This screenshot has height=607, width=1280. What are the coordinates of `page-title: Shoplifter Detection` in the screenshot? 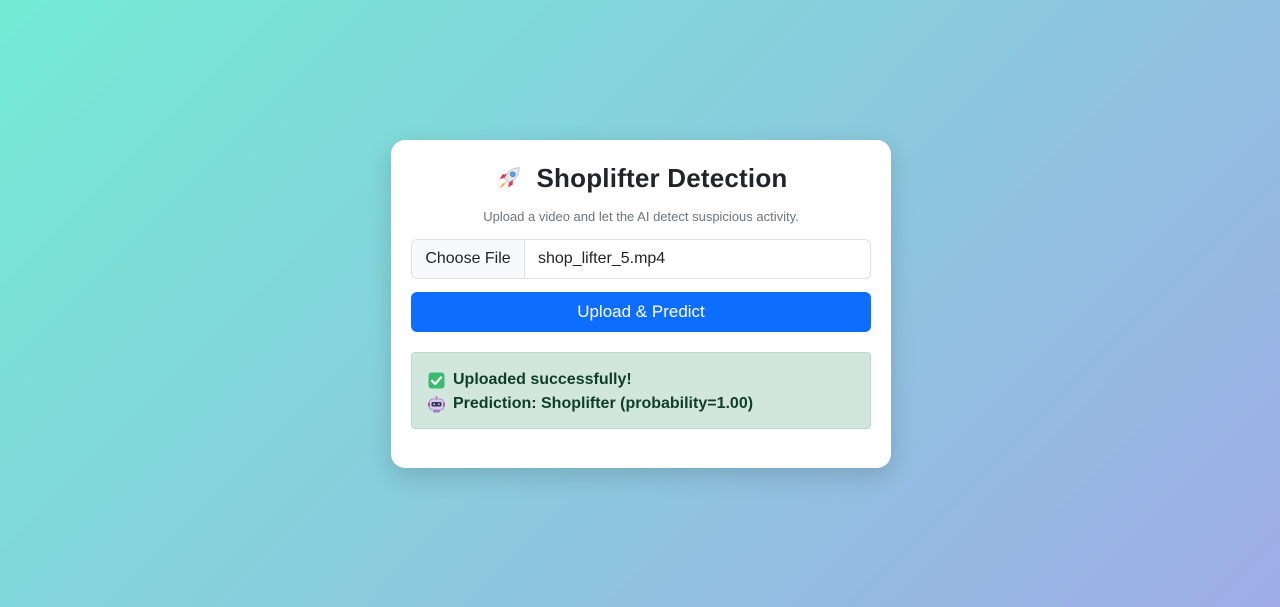 It's located at (662, 177).